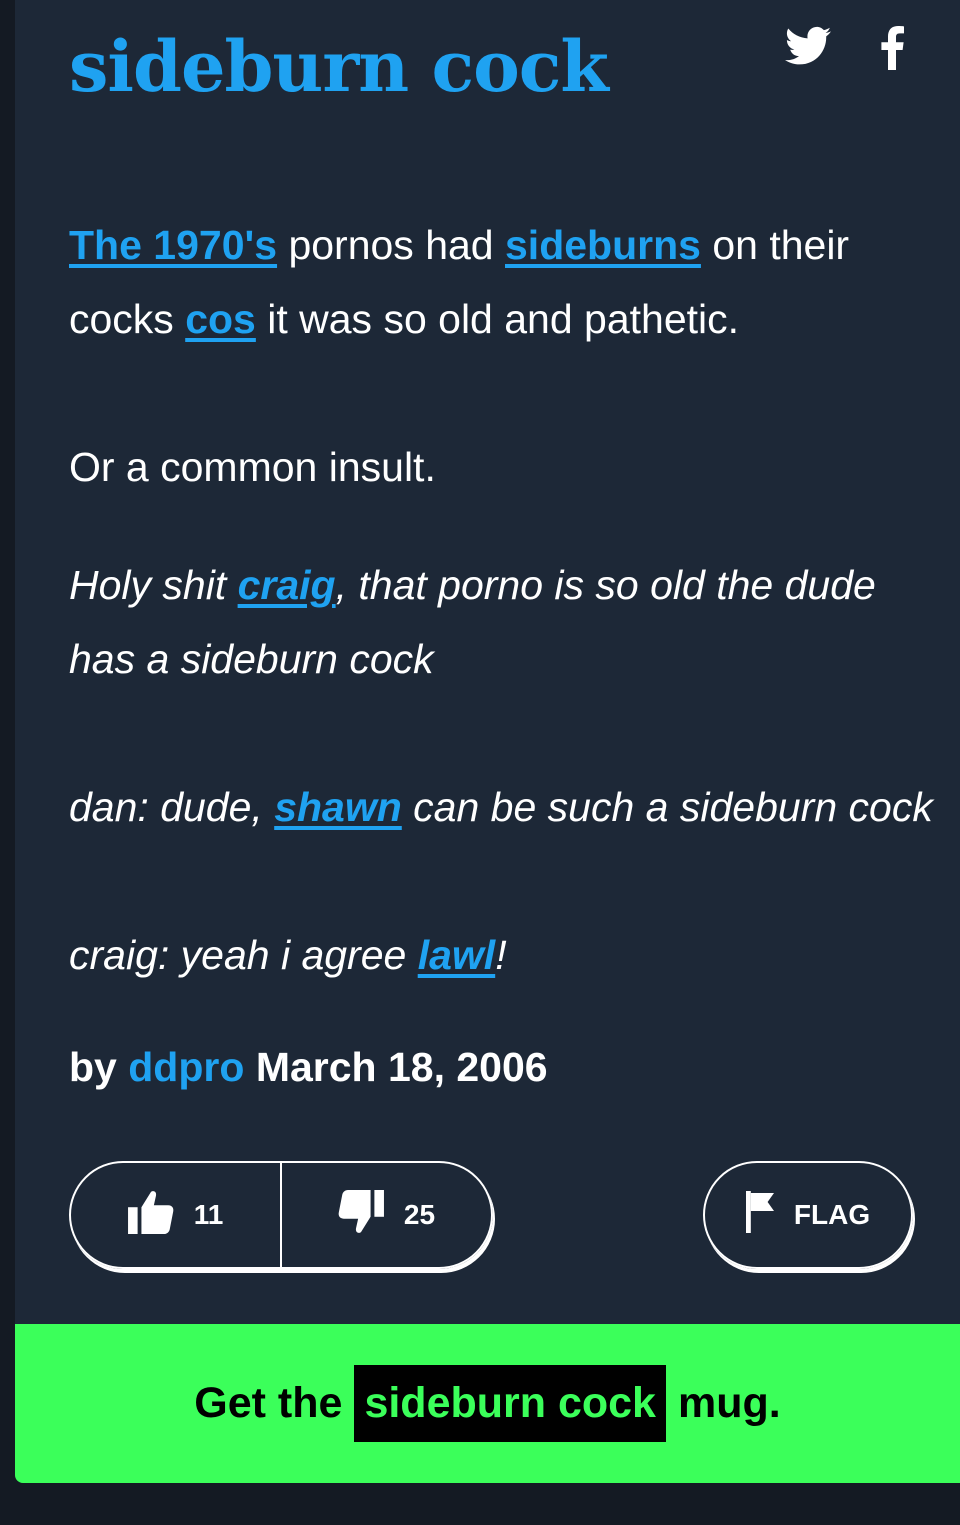 This screenshot has height=1525, width=960. I want to click on thumbs-up-icon, so click(150, 1215).